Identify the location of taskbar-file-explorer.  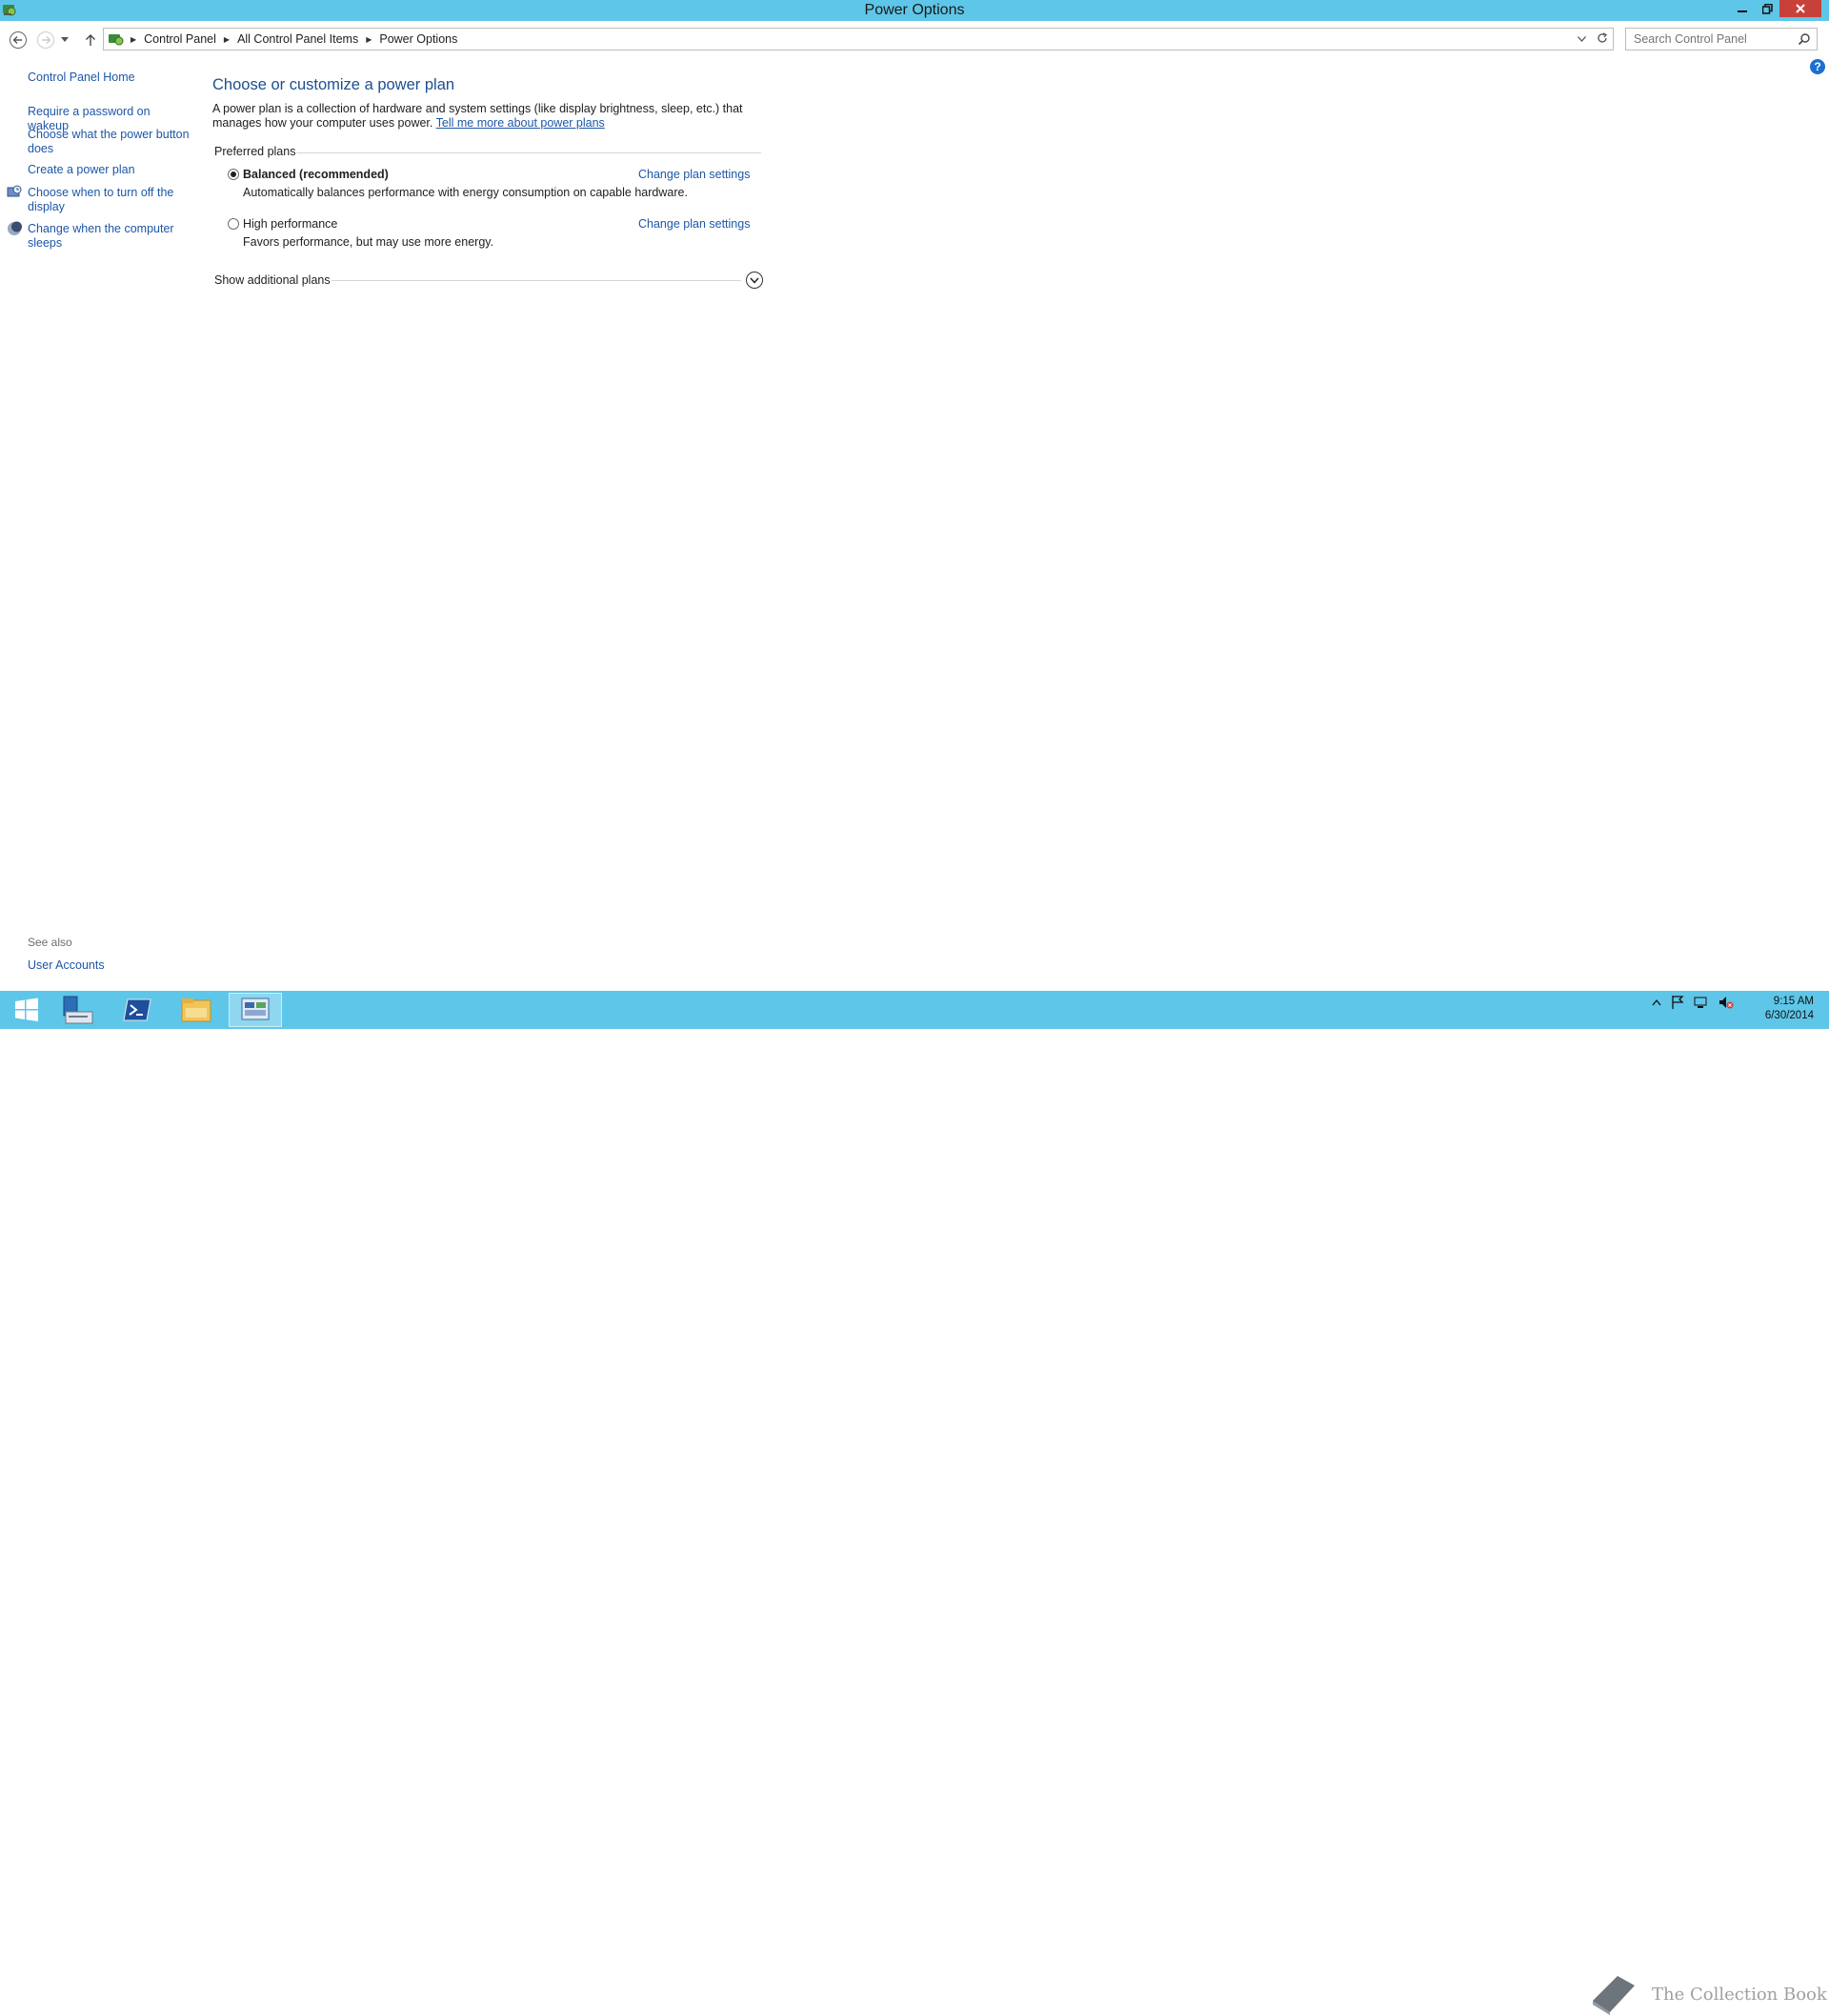
(196, 1010).